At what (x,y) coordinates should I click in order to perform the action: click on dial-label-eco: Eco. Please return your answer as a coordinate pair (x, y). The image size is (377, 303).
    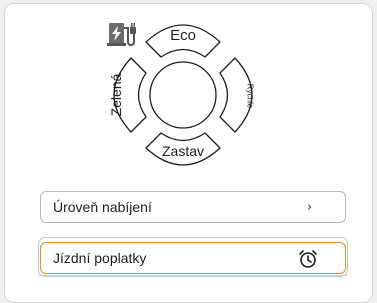
    Looking at the image, I should click on (183, 35).